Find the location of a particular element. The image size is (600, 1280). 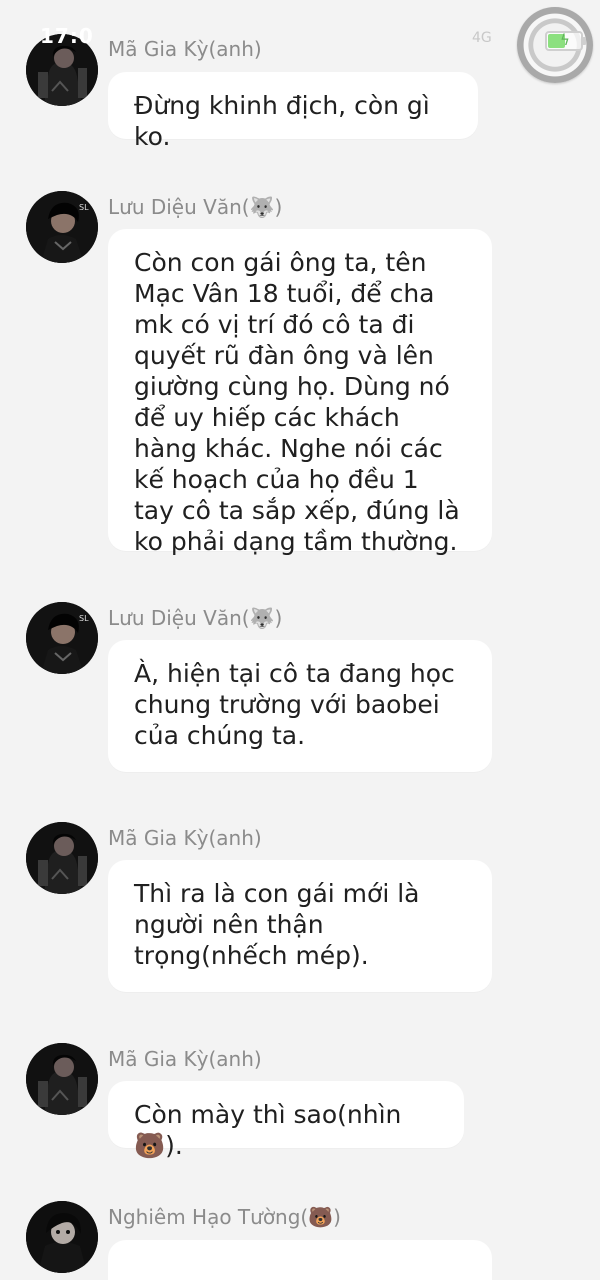

status-time: 17:0 is located at coordinates (67, 36).